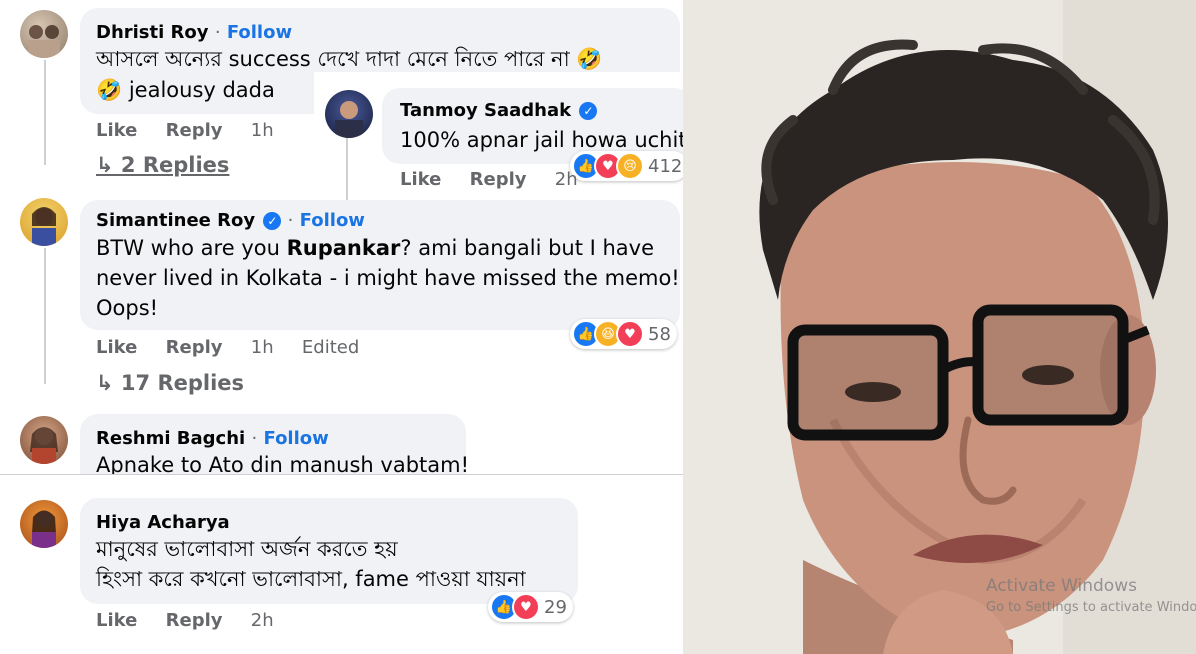  I want to click on author-name: Hiya Acharya, so click(163, 522).